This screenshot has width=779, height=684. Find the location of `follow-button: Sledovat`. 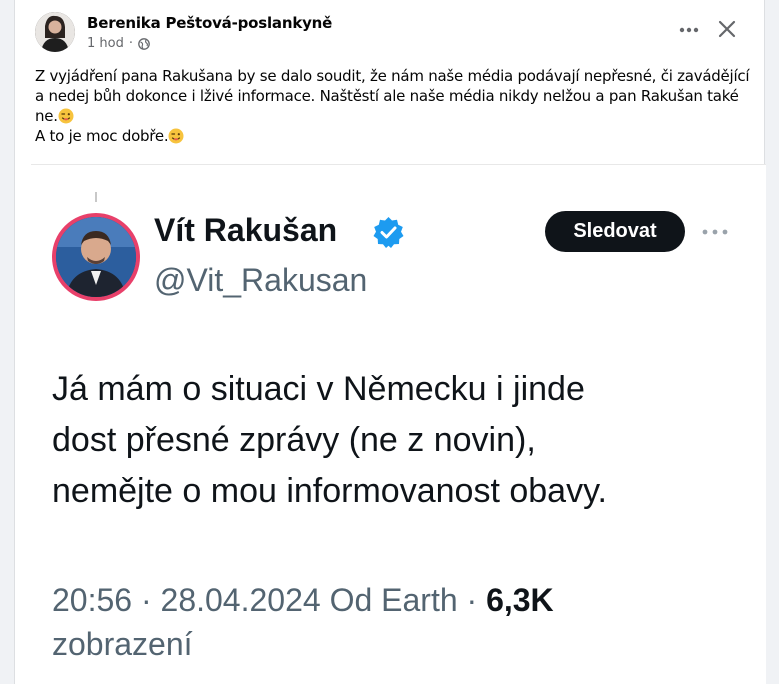

follow-button: Sledovat is located at coordinates (615, 231).